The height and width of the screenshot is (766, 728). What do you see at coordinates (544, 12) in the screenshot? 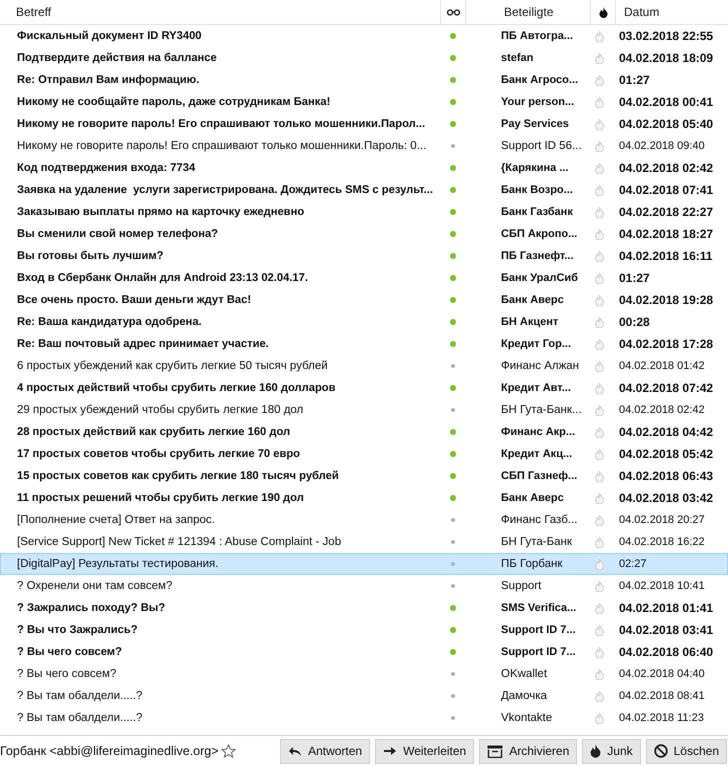
I see `column-header: Beteiligte` at bounding box center [544, 12].